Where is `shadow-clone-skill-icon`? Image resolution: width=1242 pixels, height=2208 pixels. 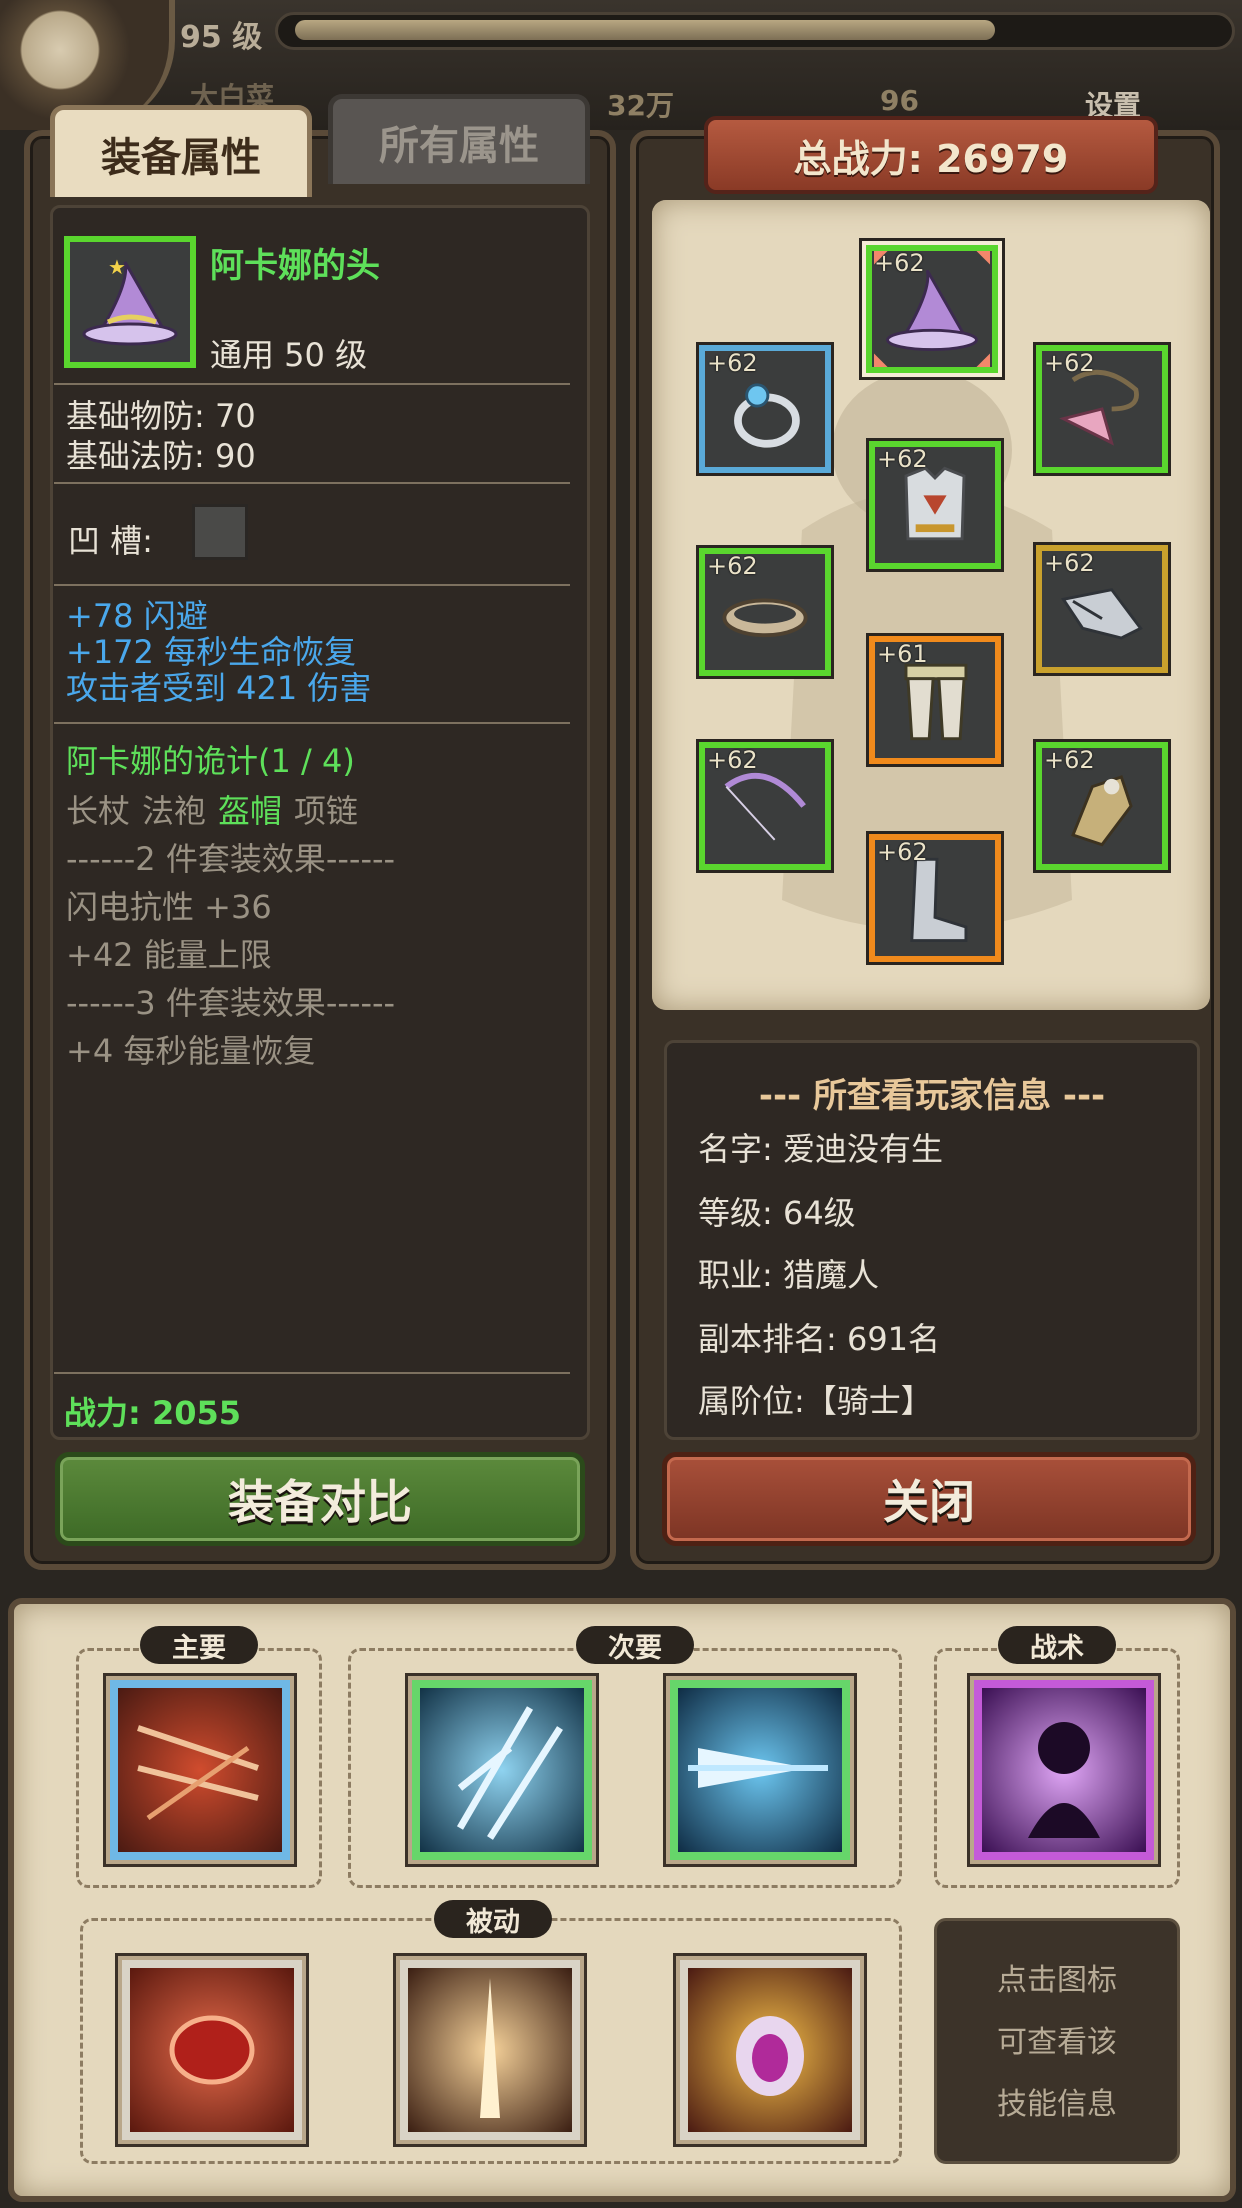 shadow-clone-skill-icon is located at coordinates (1064, 1780).